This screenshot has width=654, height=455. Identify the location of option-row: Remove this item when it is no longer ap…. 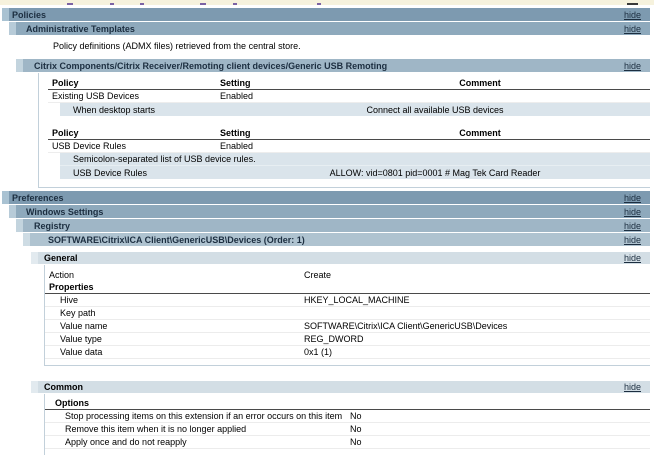
(347, 429).